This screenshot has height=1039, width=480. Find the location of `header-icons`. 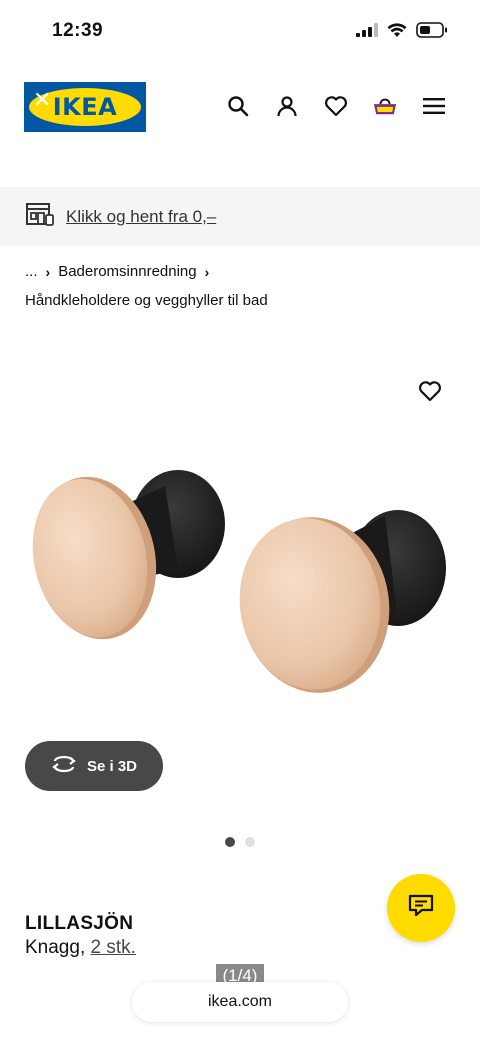

header-icons is located at coordinates (336, 106).